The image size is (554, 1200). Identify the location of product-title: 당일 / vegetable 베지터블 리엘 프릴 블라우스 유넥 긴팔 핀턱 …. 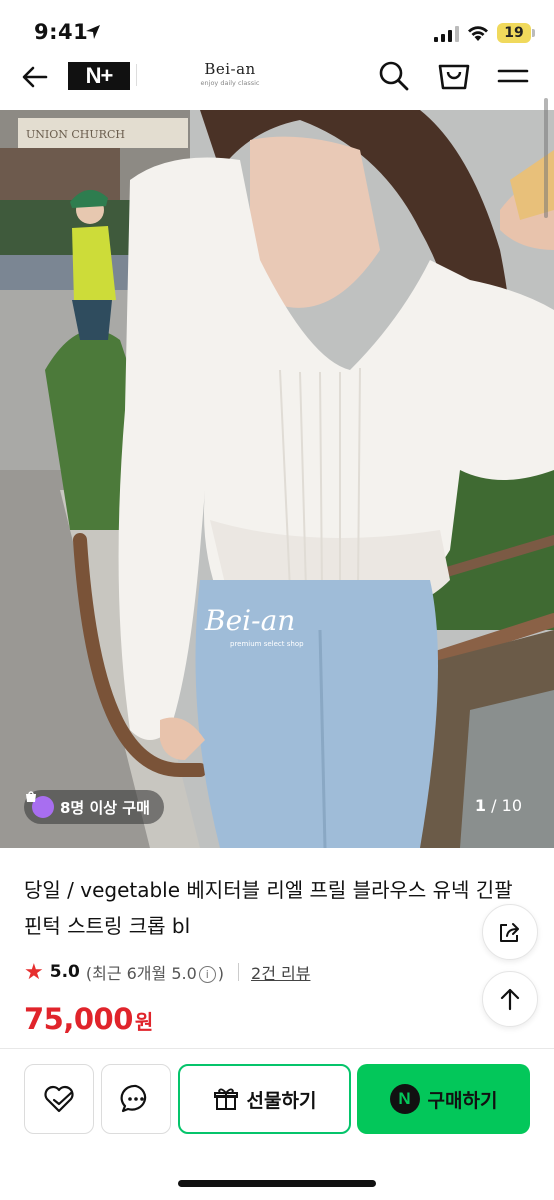
(268, 908).